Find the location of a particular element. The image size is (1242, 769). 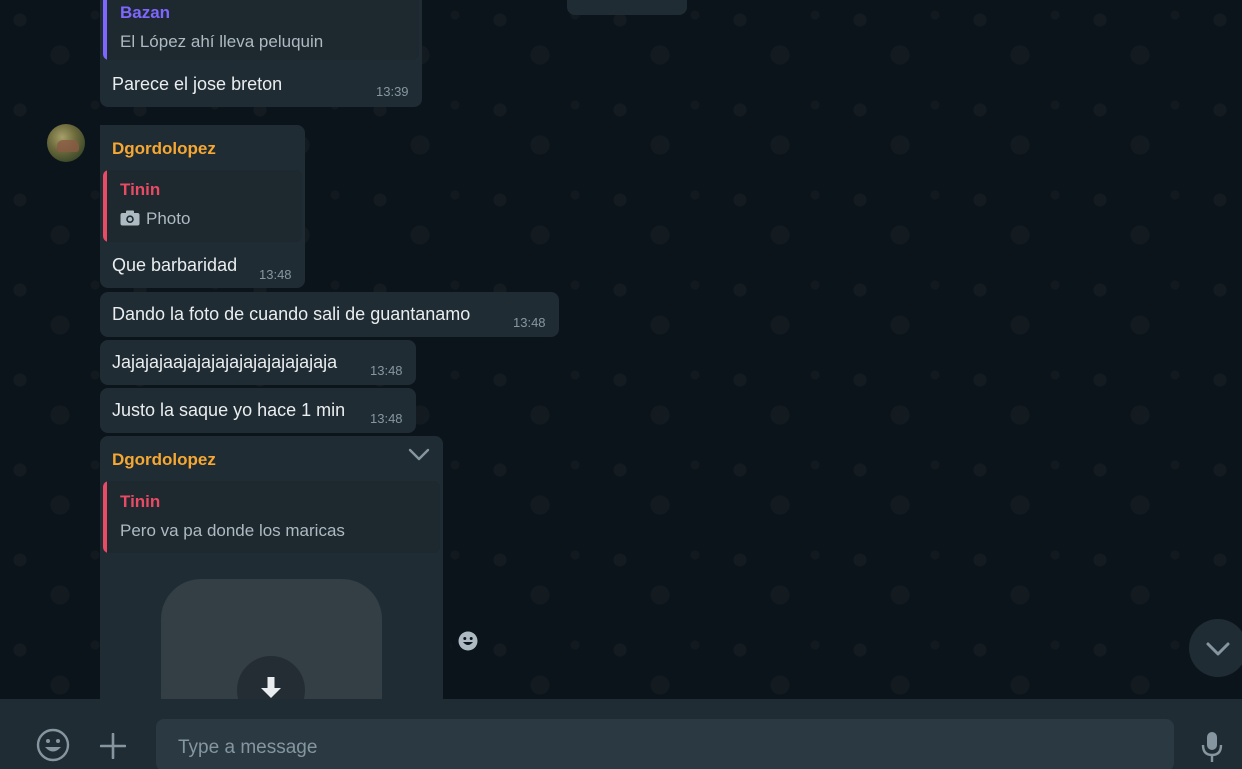

download-button is located at coordinates (271, 677).